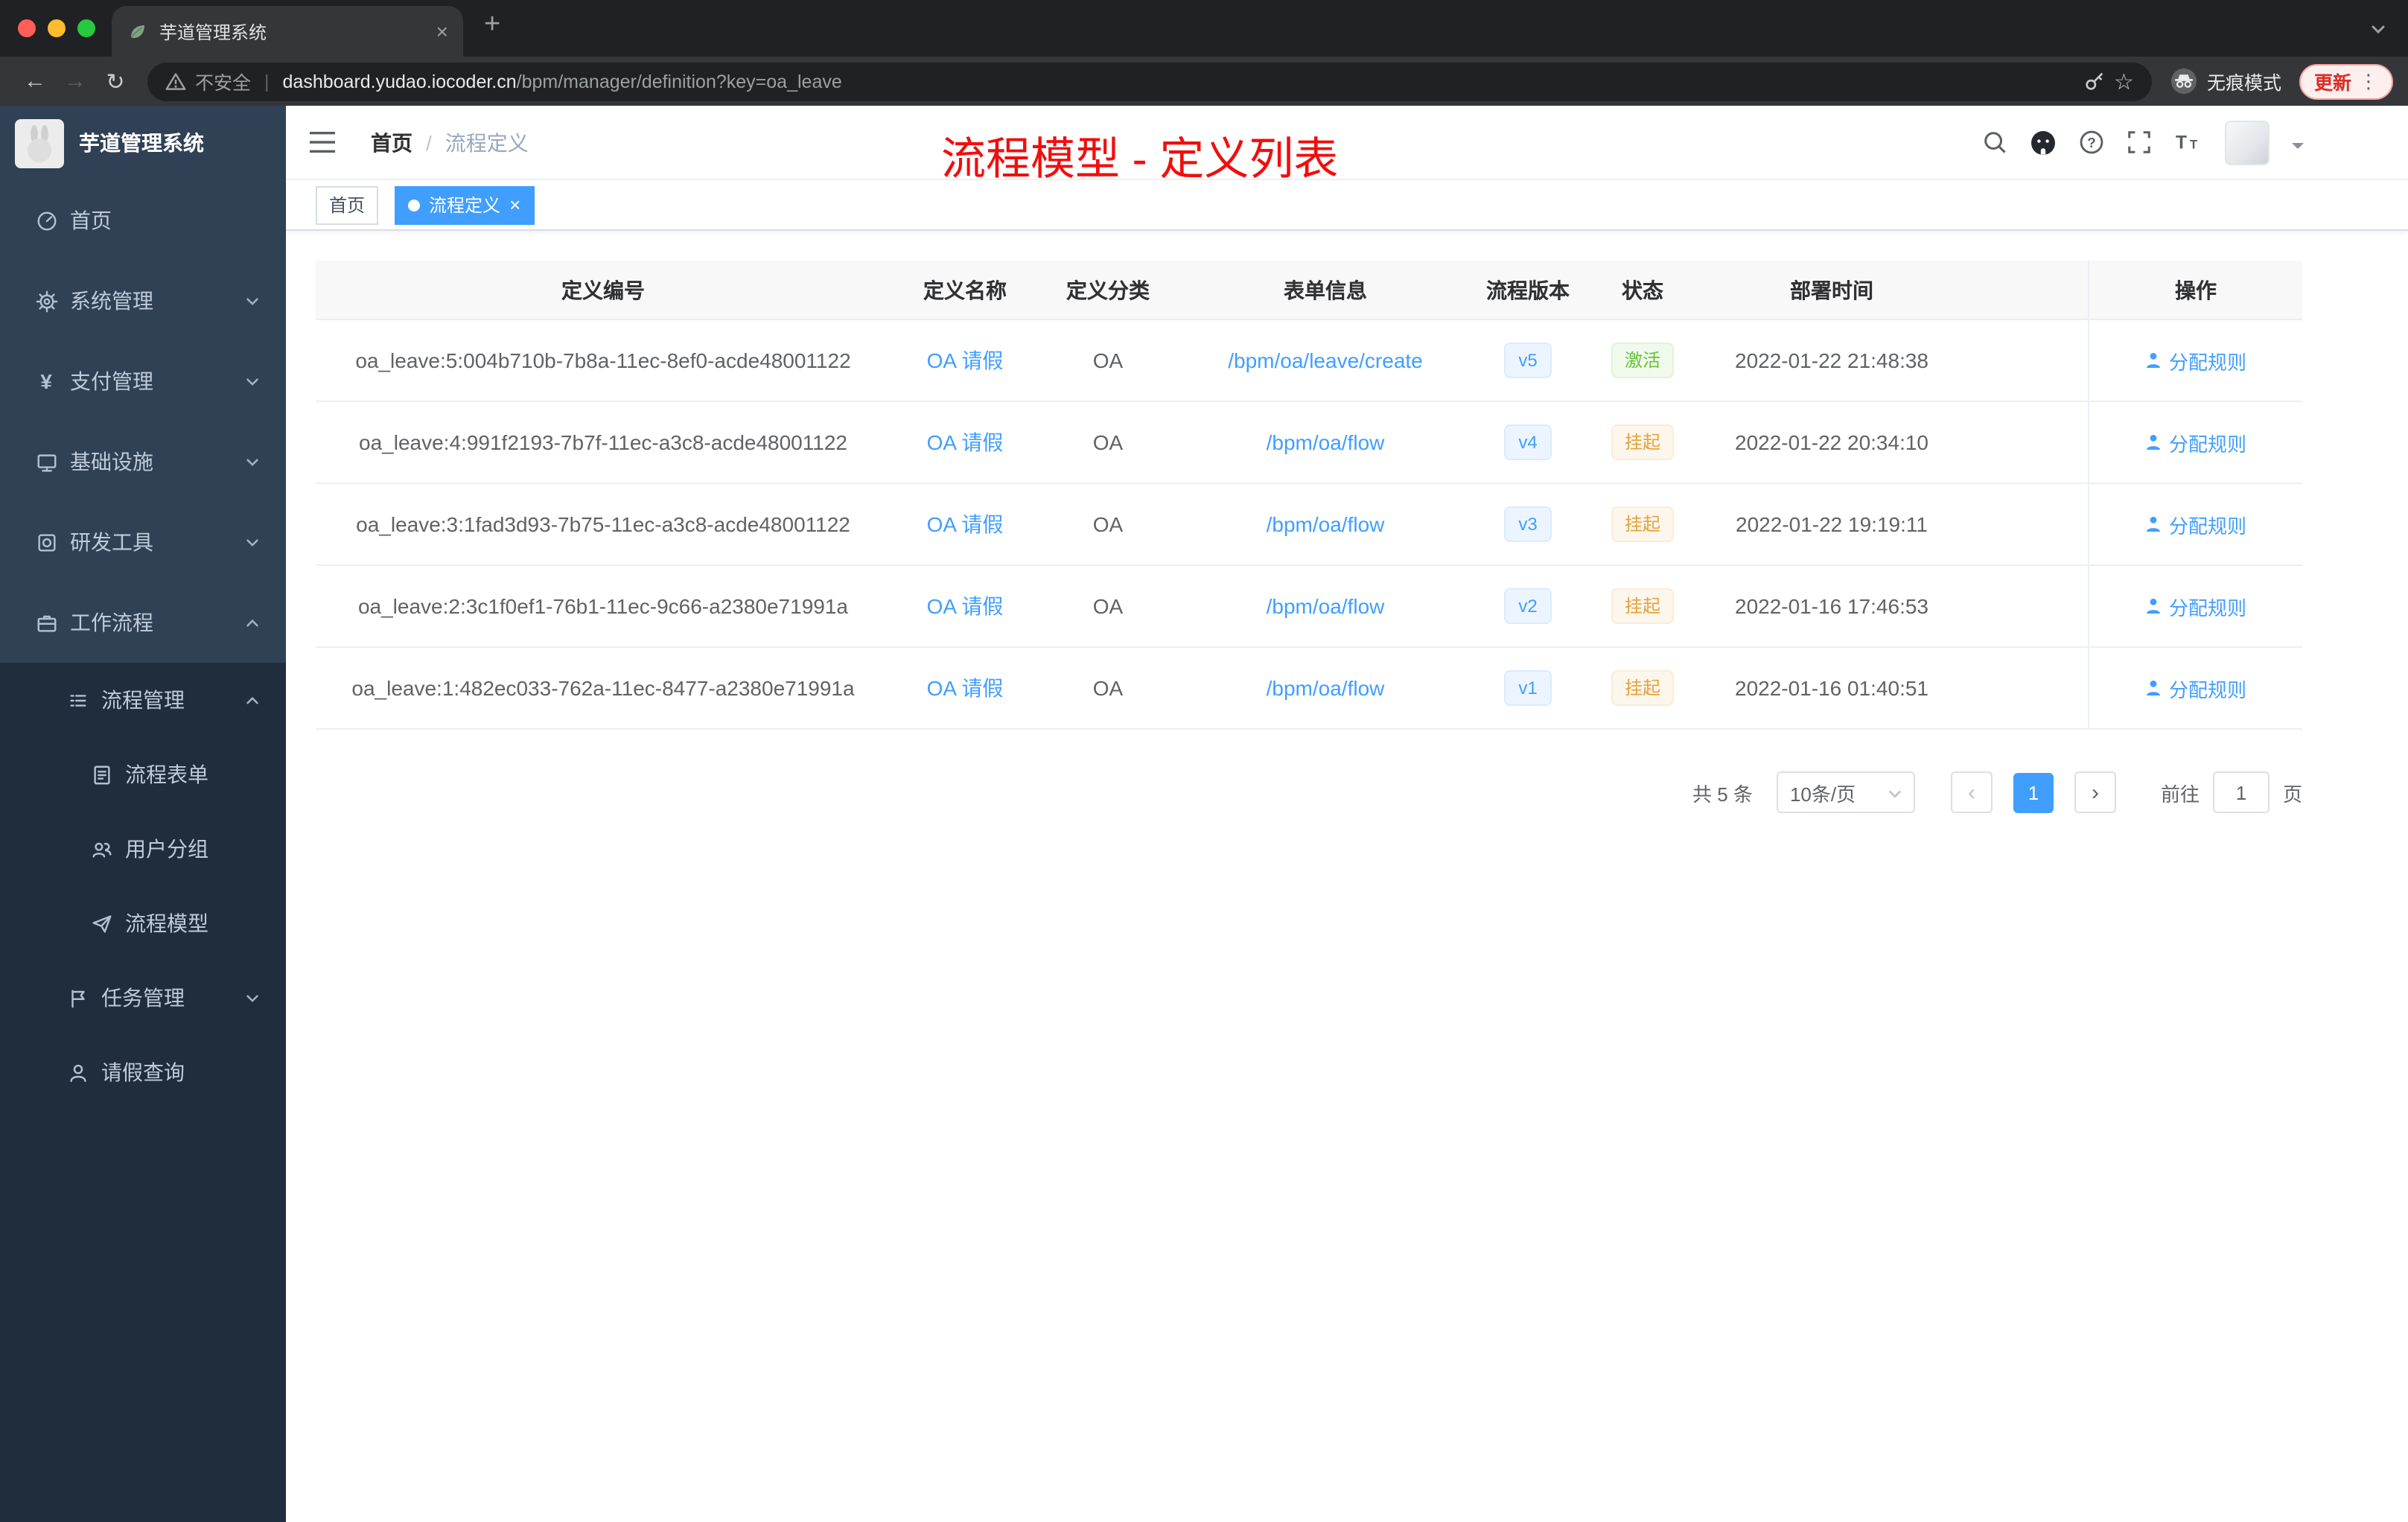 The width and height of the screenshot is (2408, 1522). I want to click on sidebar-item: 请假查询, so click(143, 1072).